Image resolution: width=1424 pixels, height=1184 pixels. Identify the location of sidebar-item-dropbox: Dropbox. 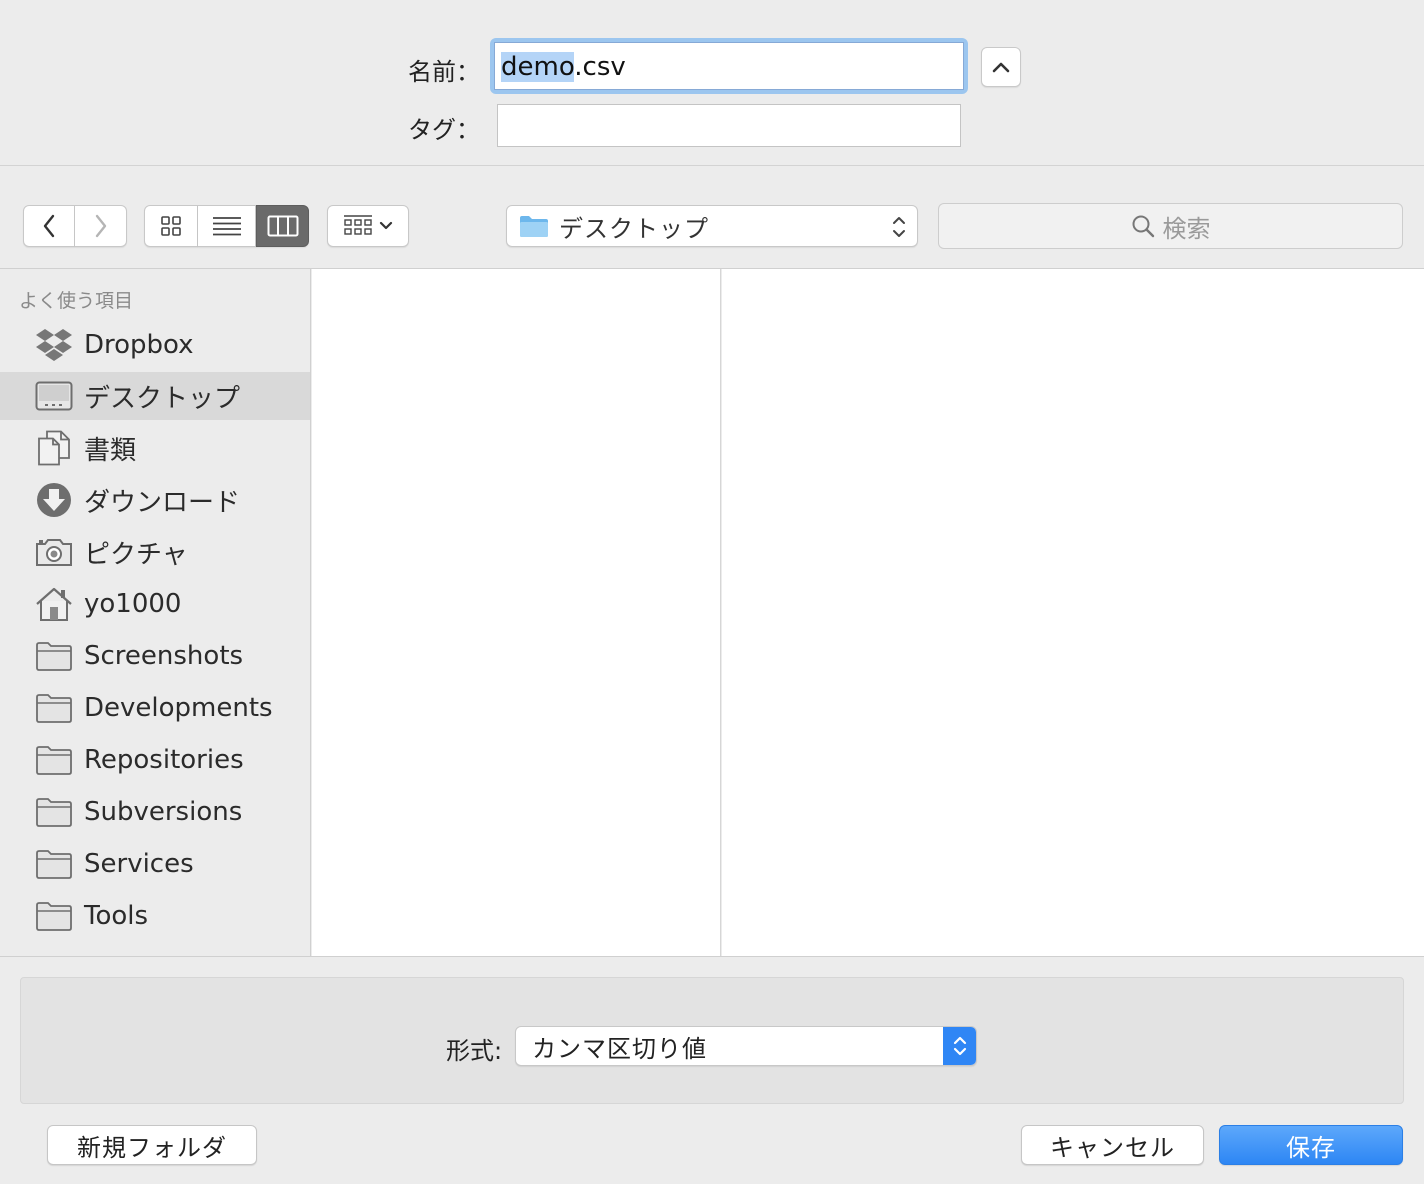
(155, 345).